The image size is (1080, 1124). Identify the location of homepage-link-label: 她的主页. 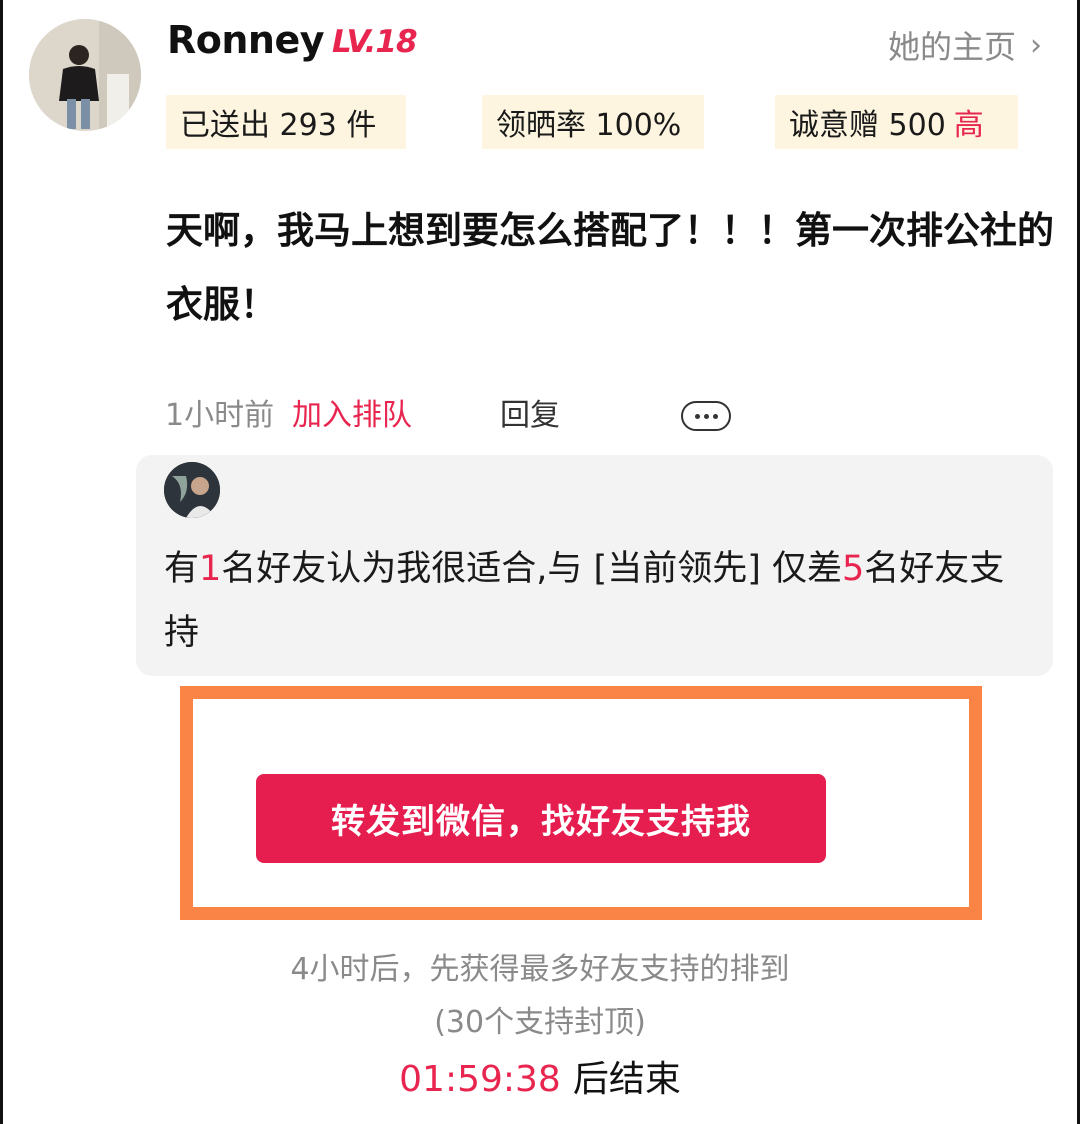
(951, 47).